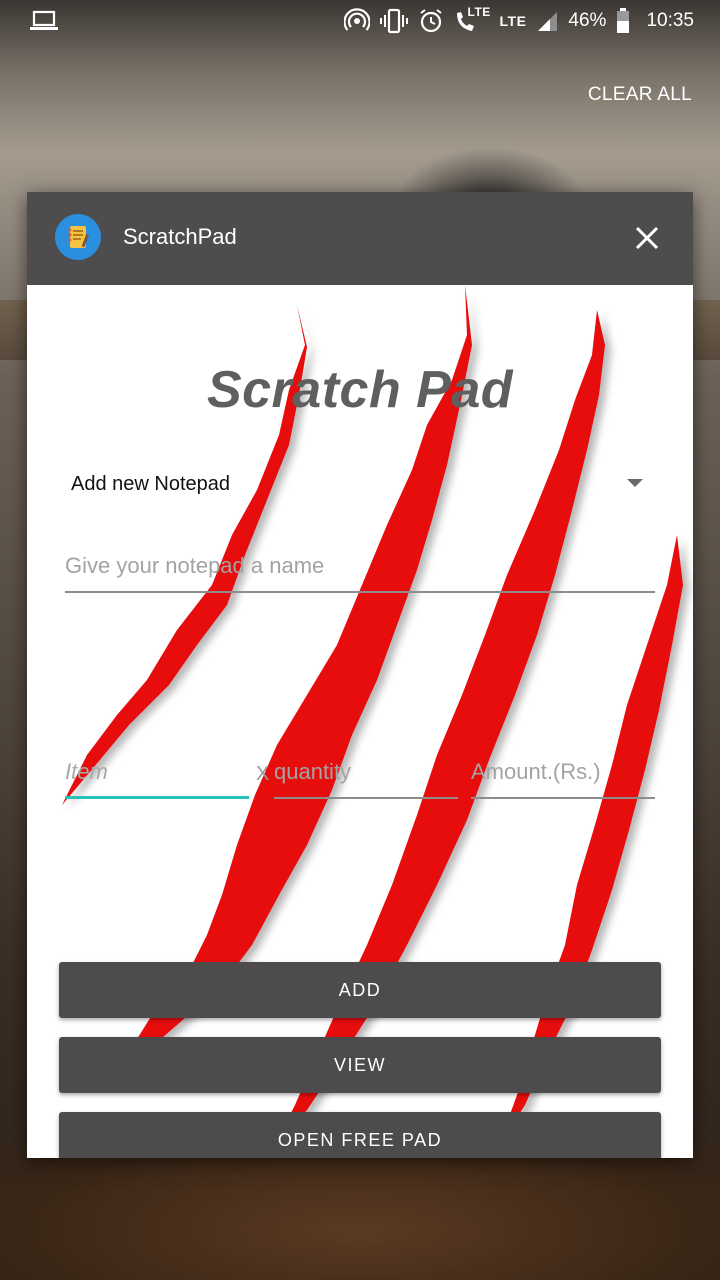 This screenshot has width=720, height=1280. What do you see at coordinates (587, 20) in the screenshot?
I see `battery-percent: 46%` at bounding box center [587, 20].